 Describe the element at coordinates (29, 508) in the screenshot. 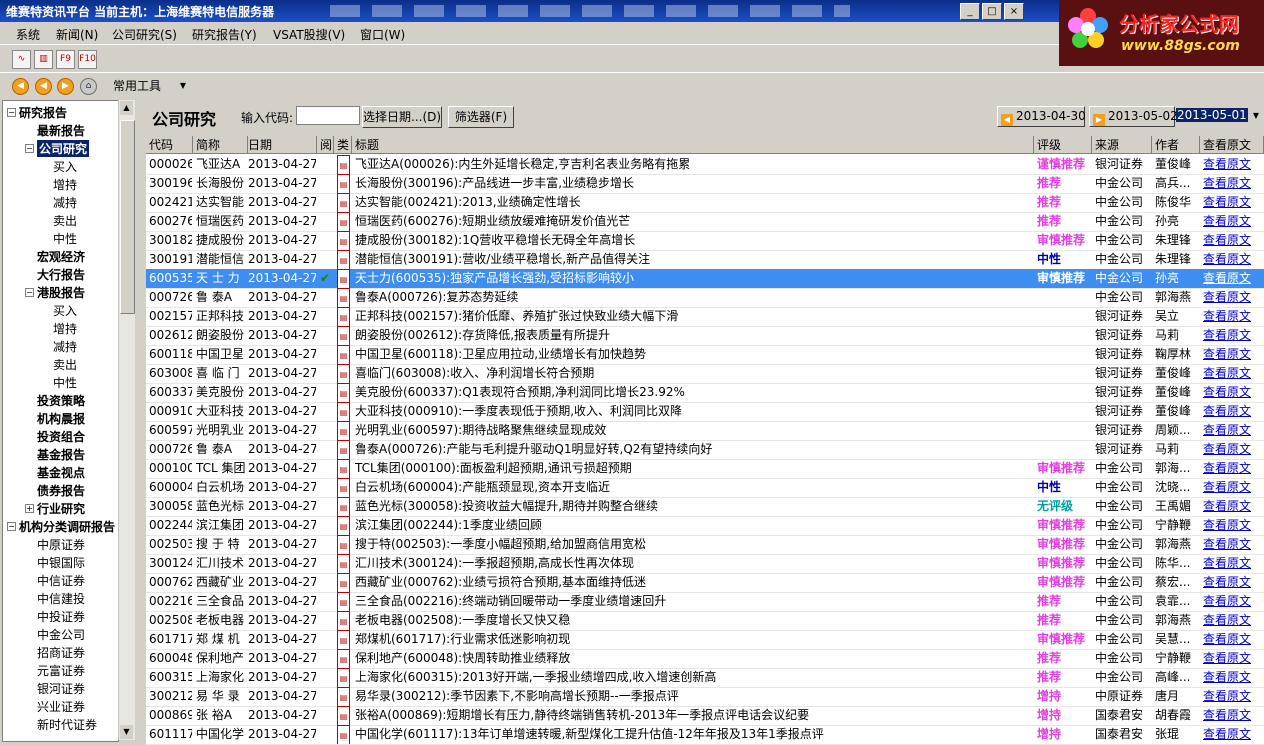

I see `expand-icon: +` at that location.